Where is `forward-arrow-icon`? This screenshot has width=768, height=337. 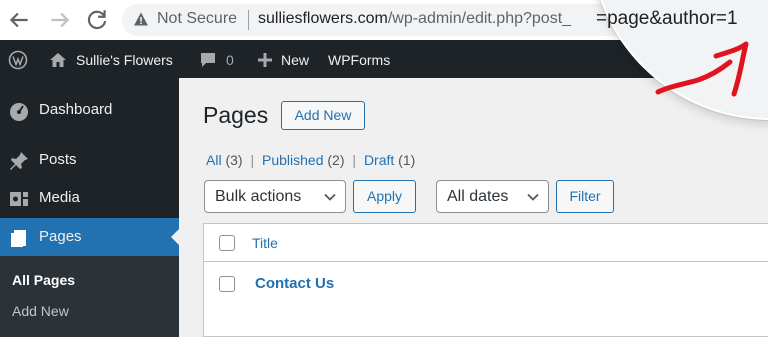 forward-arrow-icon is located at coordinates (60, 20).